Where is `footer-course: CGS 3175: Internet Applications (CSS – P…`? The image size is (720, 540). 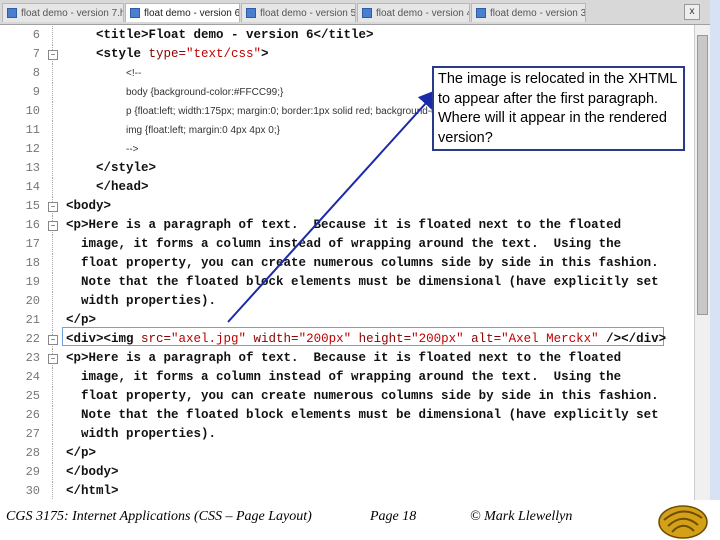 footer-course: CGS 3175: Internet Applications (CSS – P… is located at coordinates (159, 516).